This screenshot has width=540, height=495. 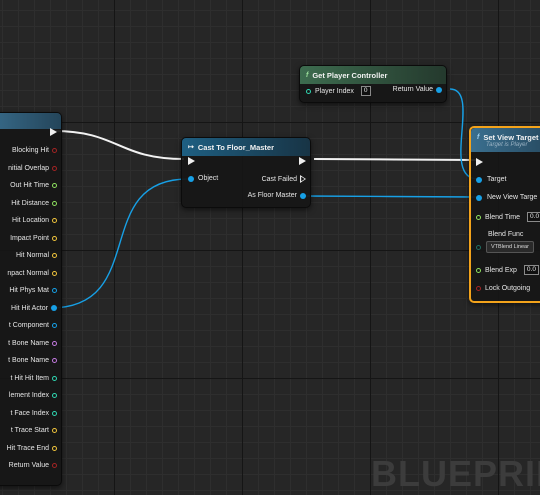 What do you see at coordinates (235, 147) in the screenshot?
I see `cast-node-title: Cast To Floor_Master` at bounding box center [235, 147].